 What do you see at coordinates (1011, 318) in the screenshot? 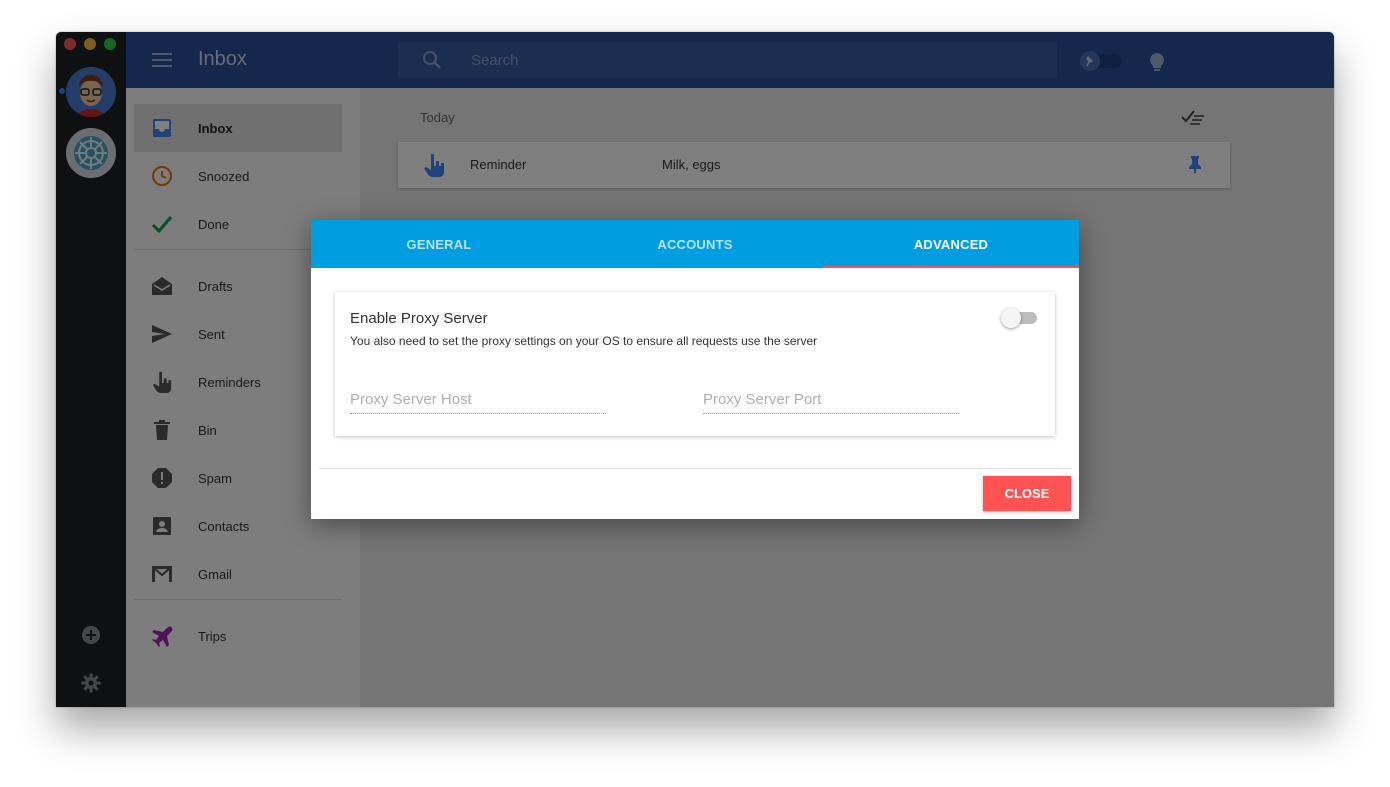
I see `toggle-knob` at bounding box center [1011, 318].